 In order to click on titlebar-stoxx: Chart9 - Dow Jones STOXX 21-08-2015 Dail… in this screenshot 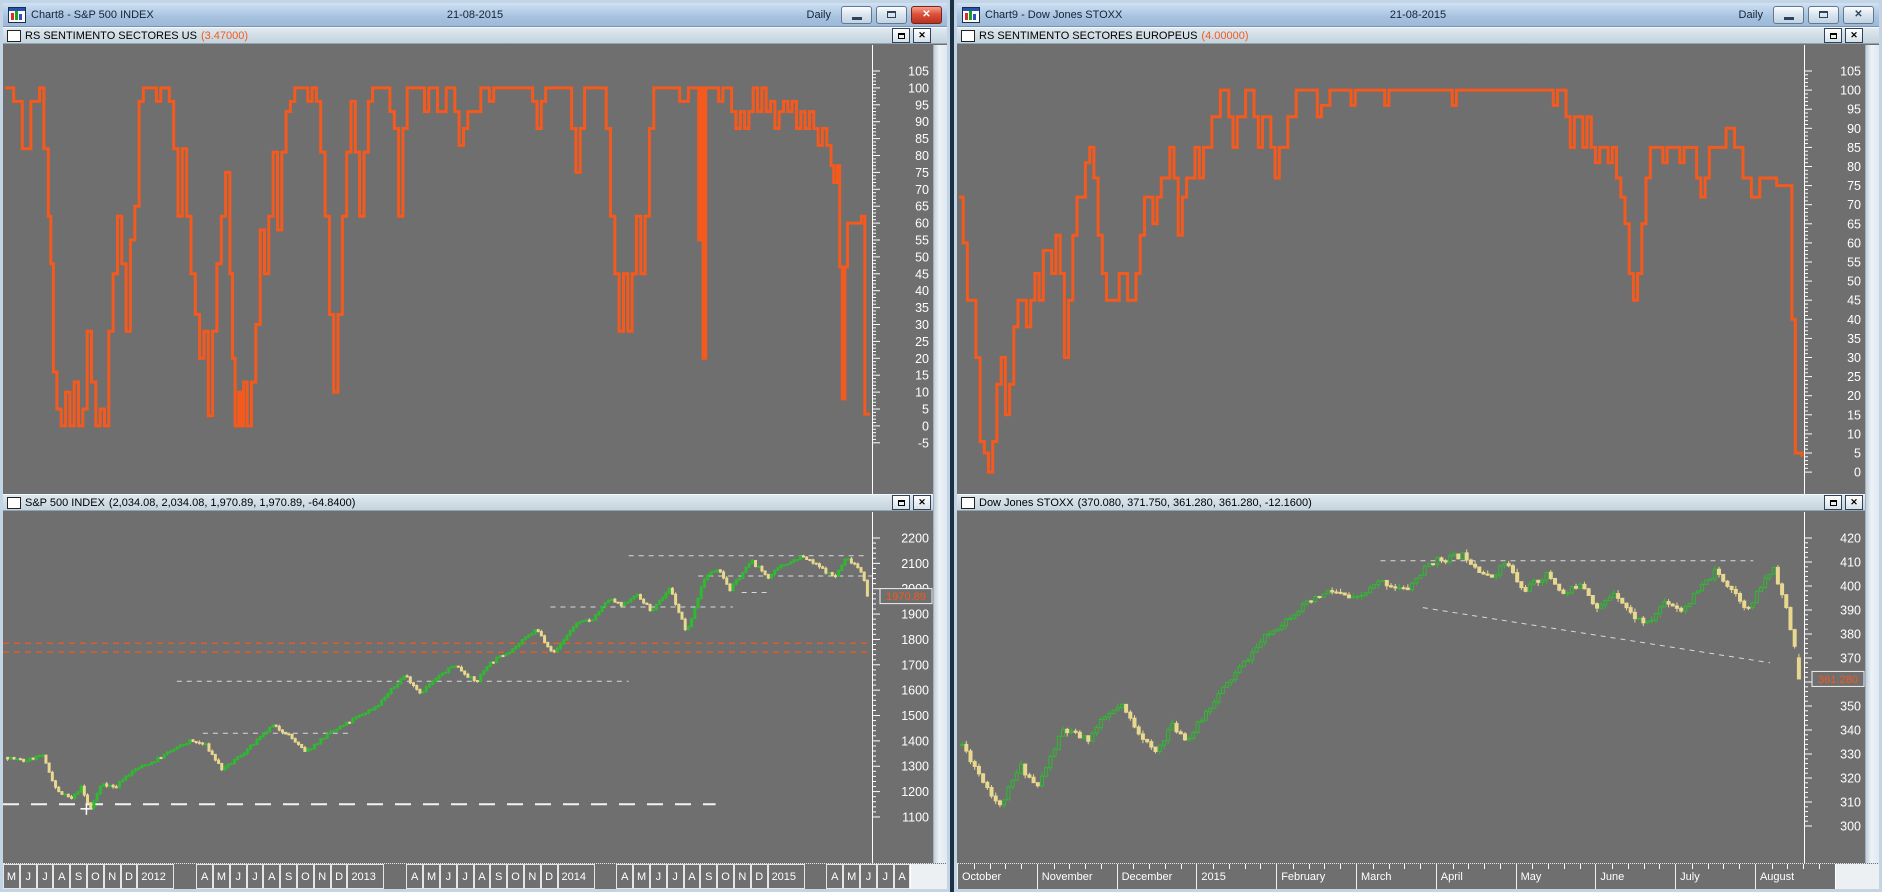, I will do `click(1418, 15)`.